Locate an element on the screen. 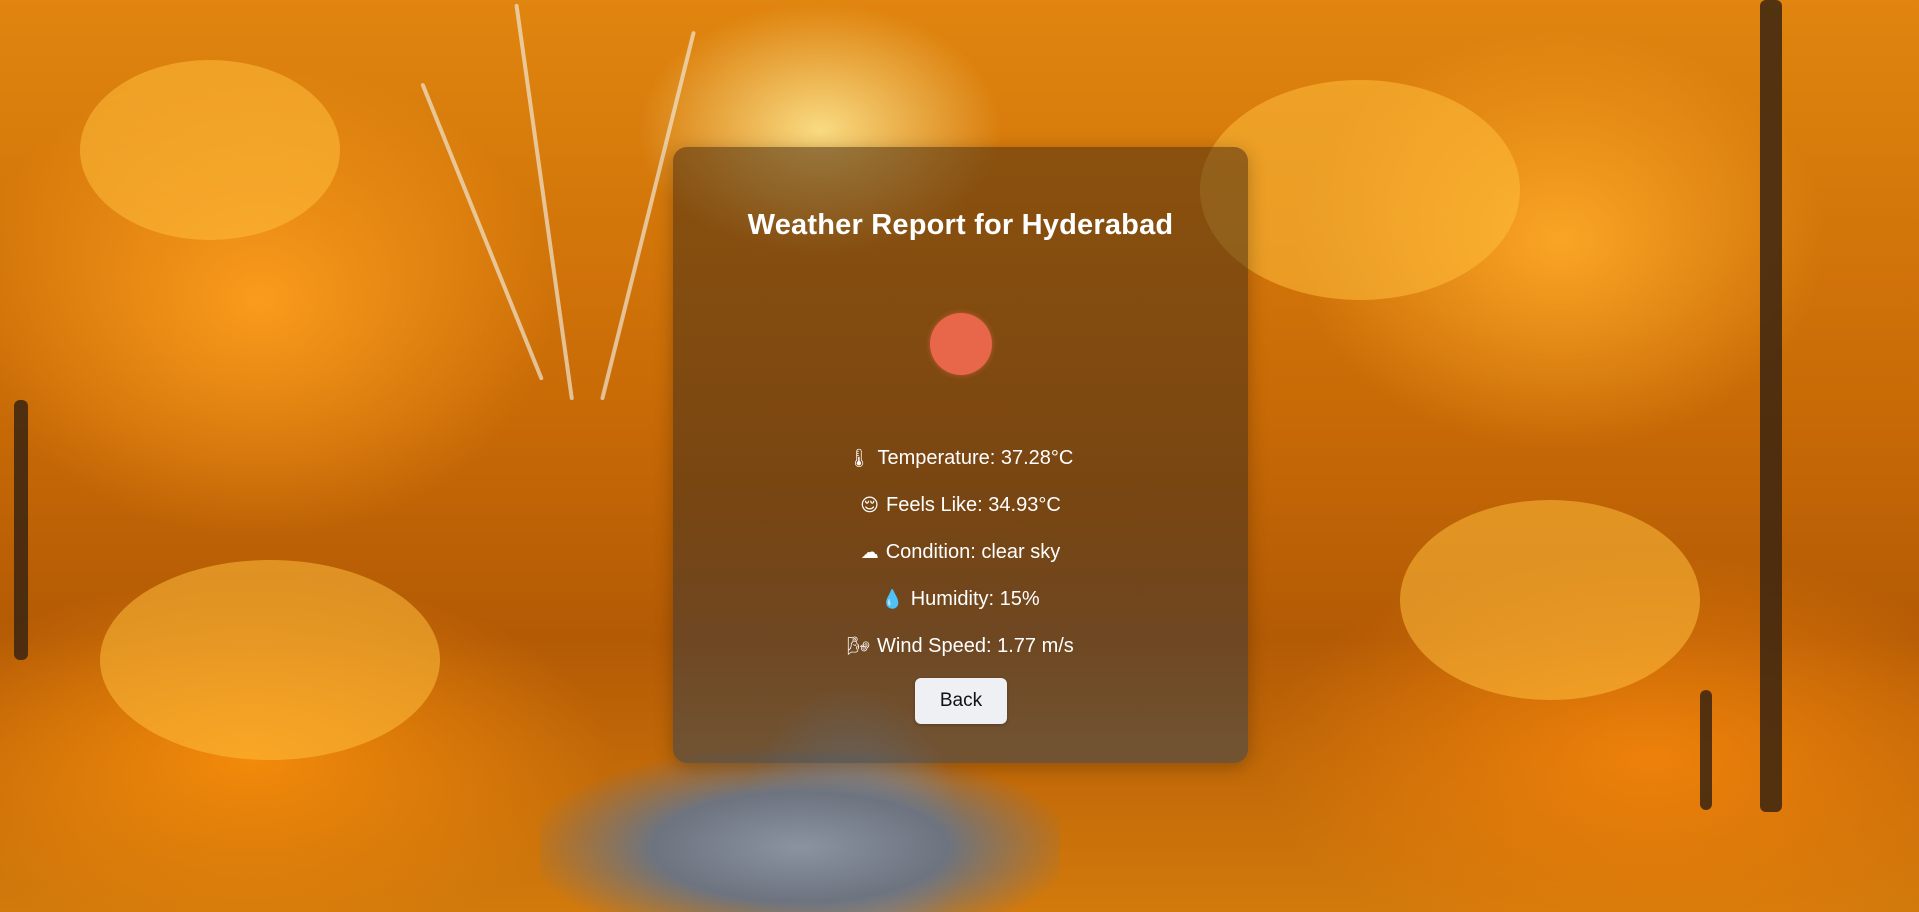 The image size is (1919, 912). cloud-icon: ☁ is located at coordinates (869, 552).